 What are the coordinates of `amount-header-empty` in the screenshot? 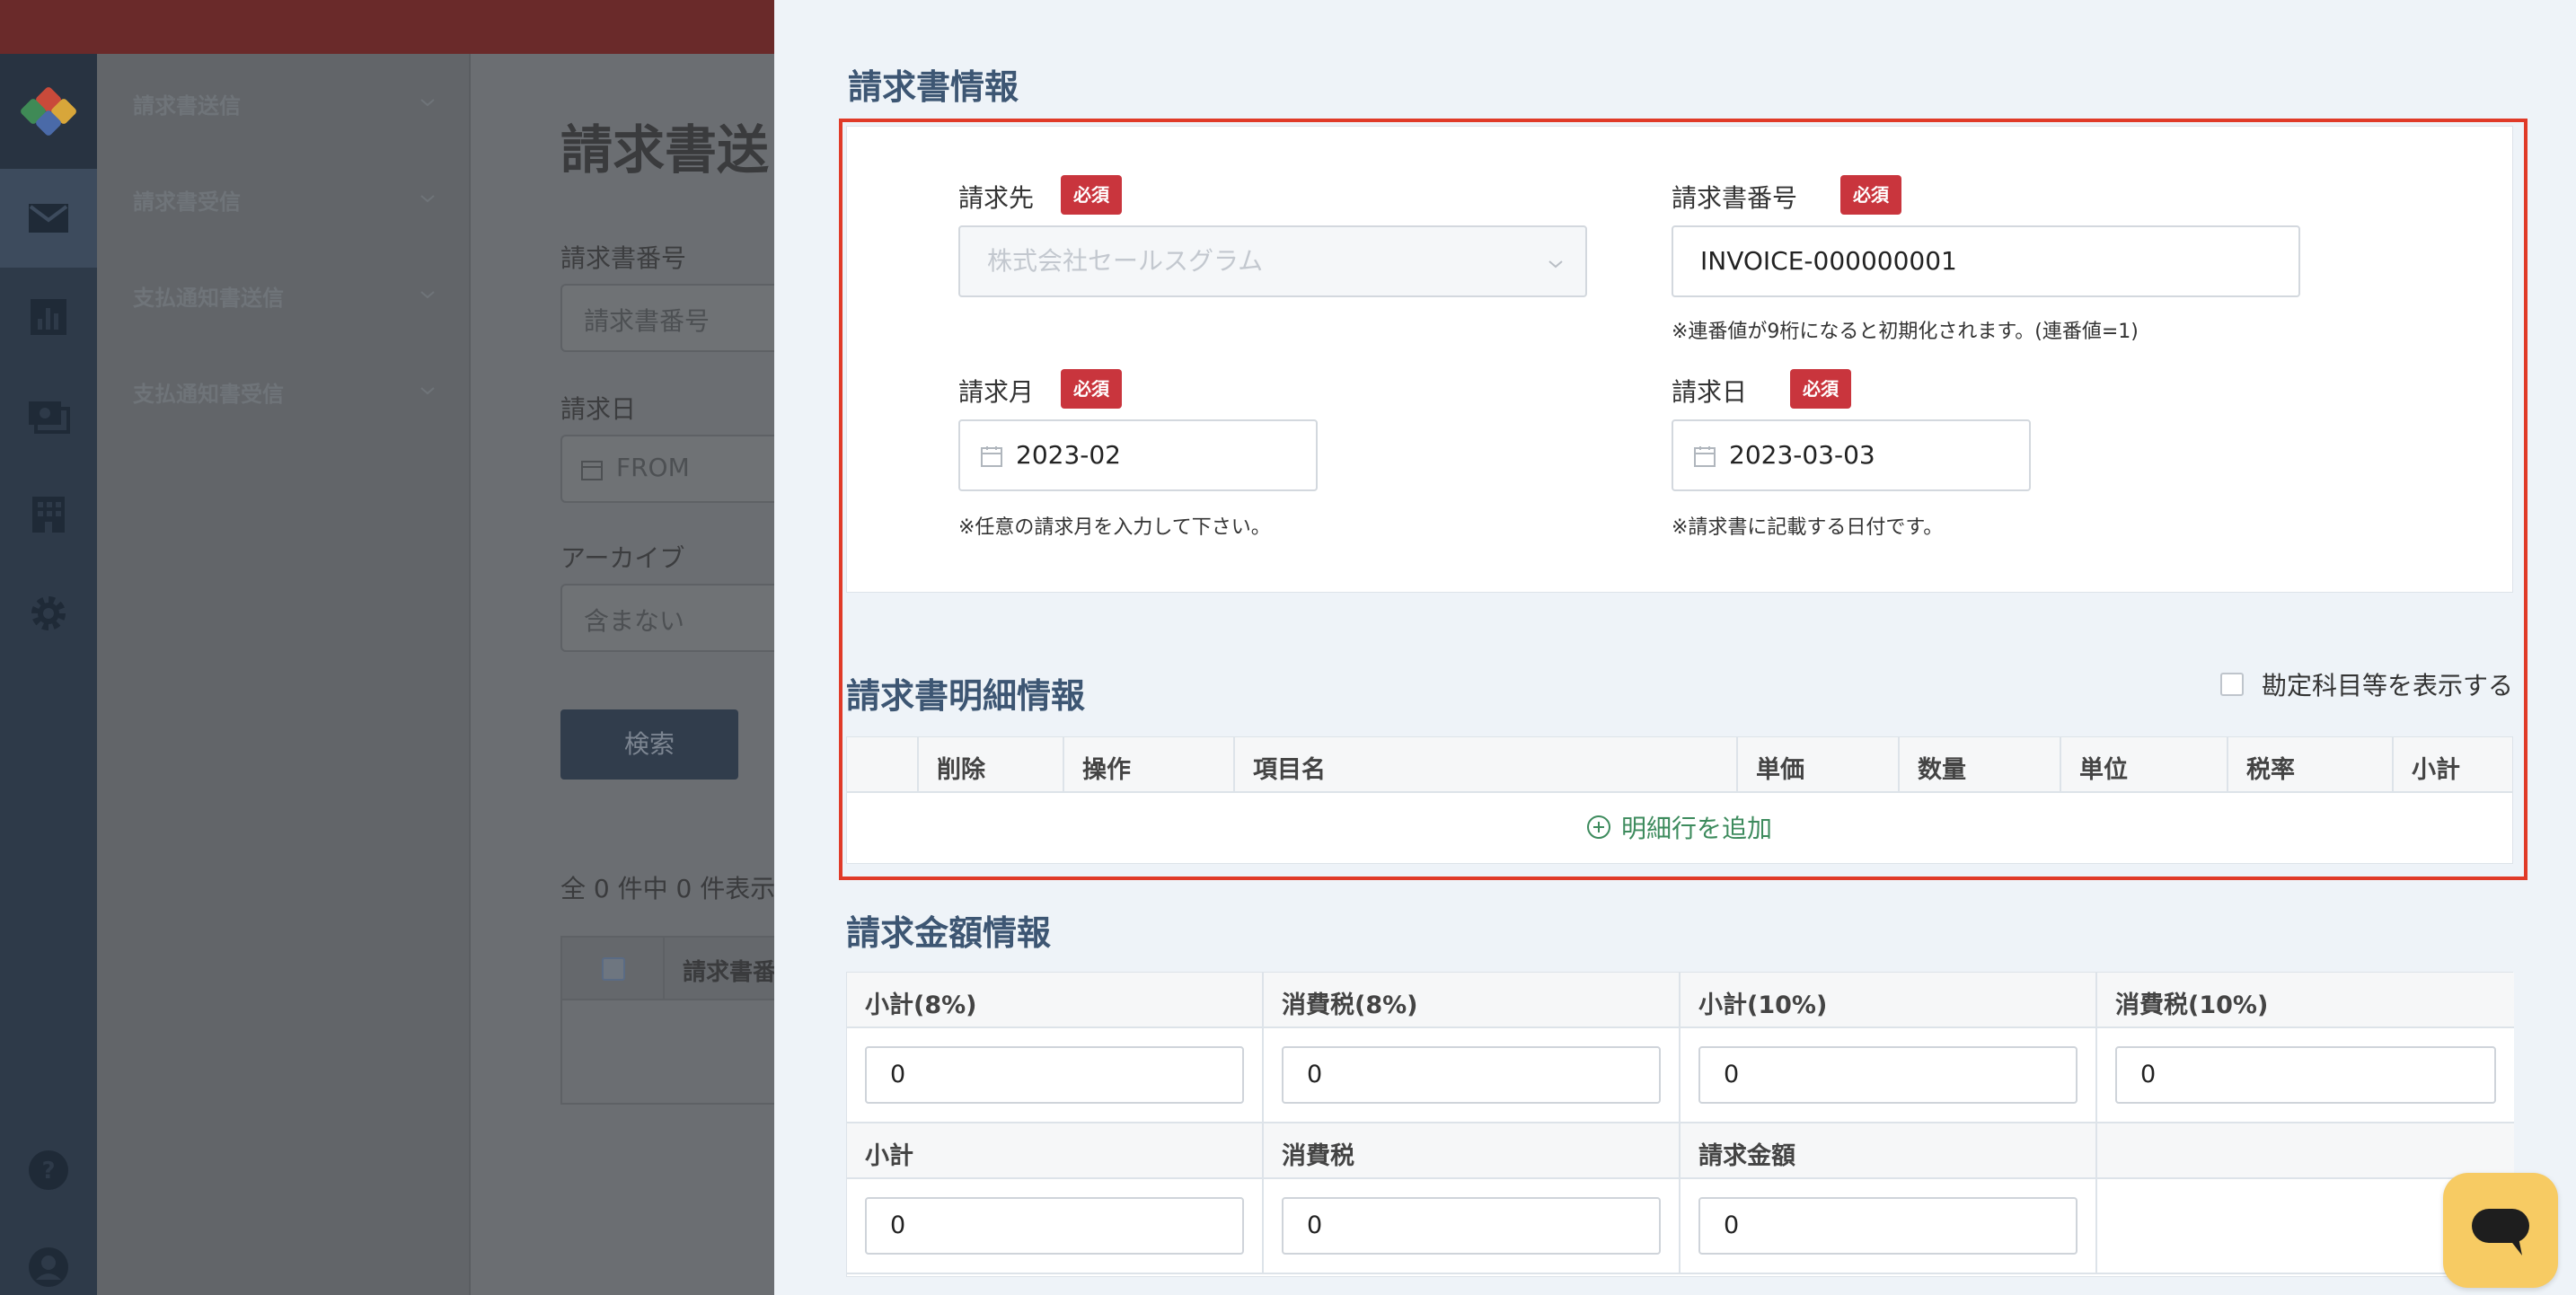 It's located at (2305, 1151).